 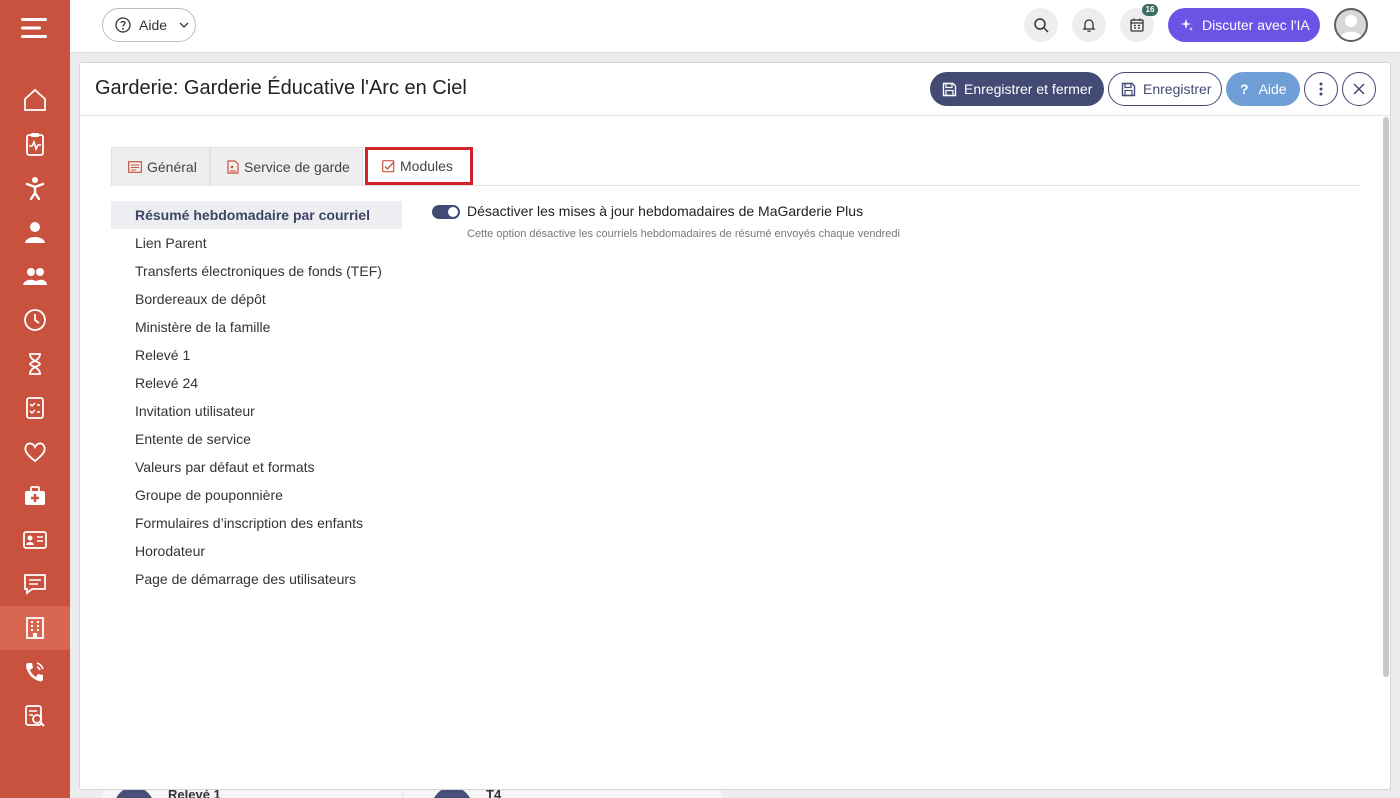 What do you see at coordinates (256, 327) in the screenshot?
I see `list-item: Ministère de la famille` at bounding box center [256, 327].